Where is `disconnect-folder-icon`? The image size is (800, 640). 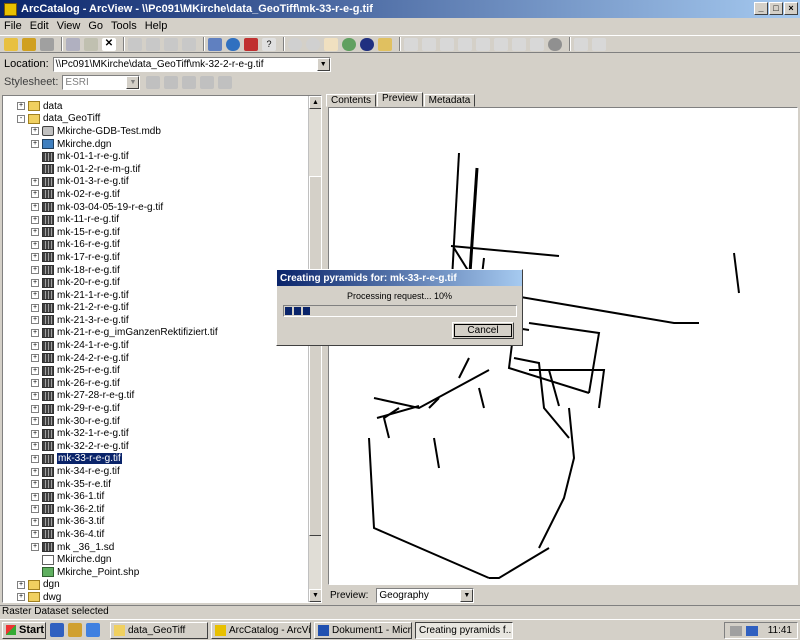 disconnect-folder-icon is located at coordinates (47, 44).